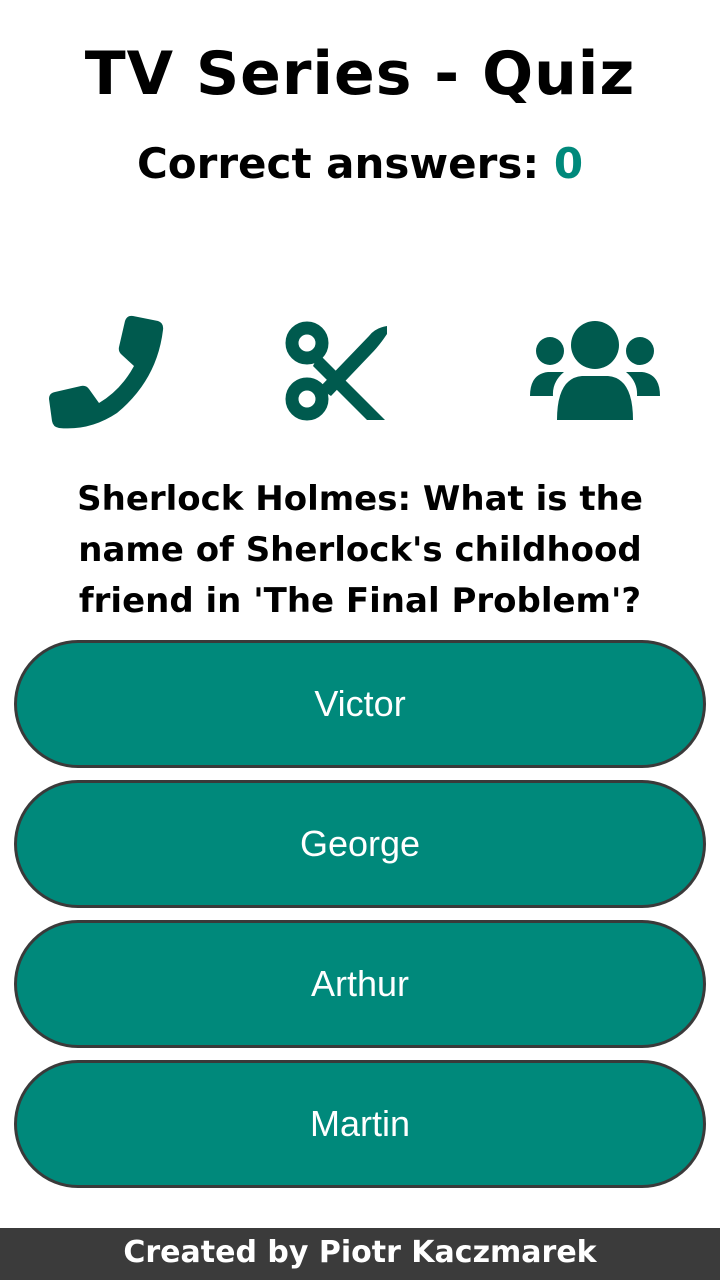  What do you see at coordinates (360, 74) in the screenshot?
I see `page-title: TV Series - Quiz` at bounding box center [360, 74].